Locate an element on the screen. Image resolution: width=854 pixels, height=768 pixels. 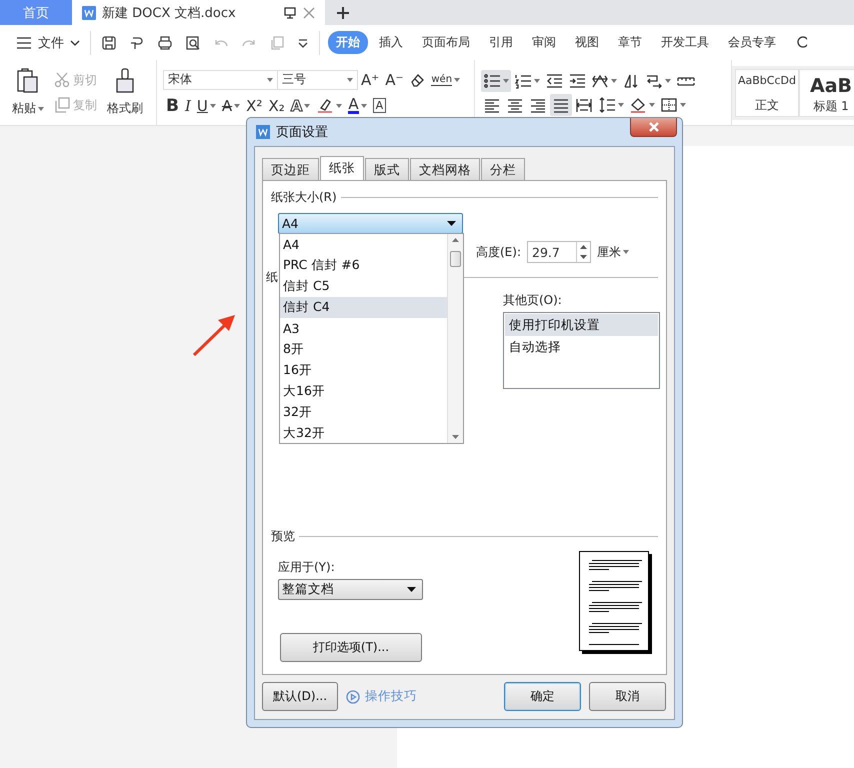
format-painter-button: 格式刷 is located at coordinates (125, 92).